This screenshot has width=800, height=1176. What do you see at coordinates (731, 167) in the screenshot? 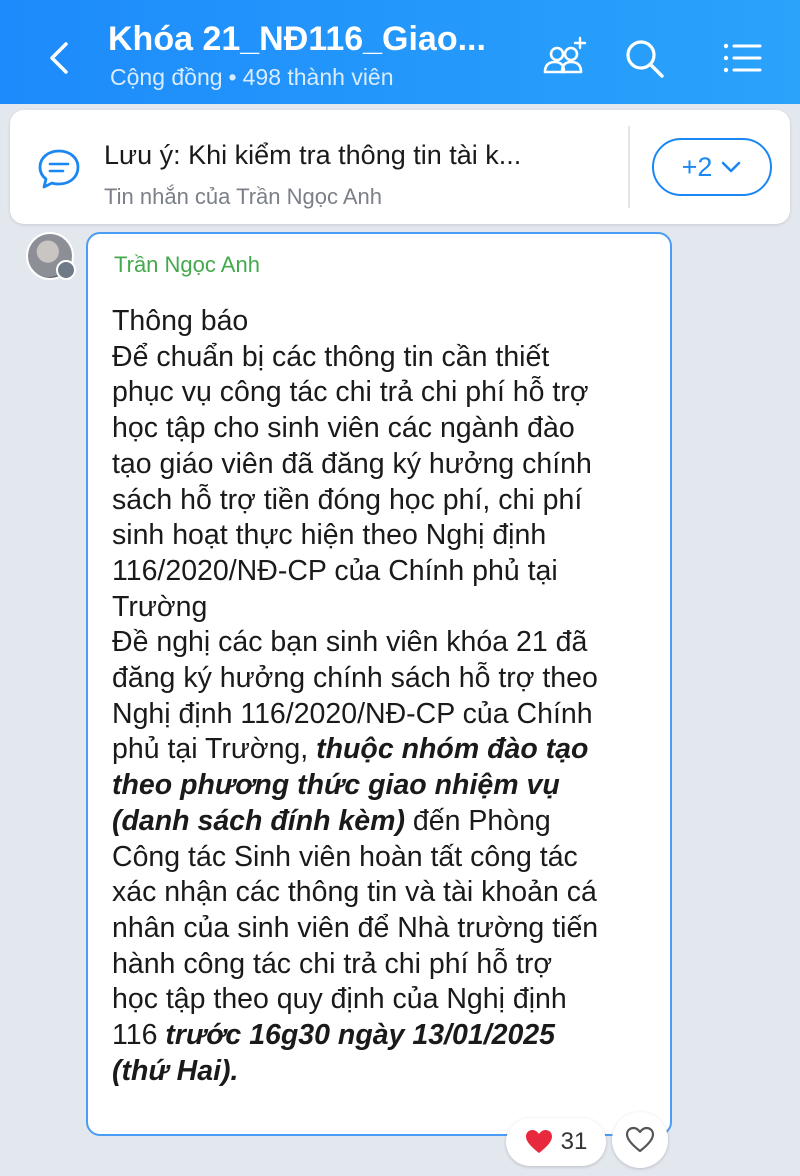
I see `chevron-down-icon` at bounding box center [731, 167].